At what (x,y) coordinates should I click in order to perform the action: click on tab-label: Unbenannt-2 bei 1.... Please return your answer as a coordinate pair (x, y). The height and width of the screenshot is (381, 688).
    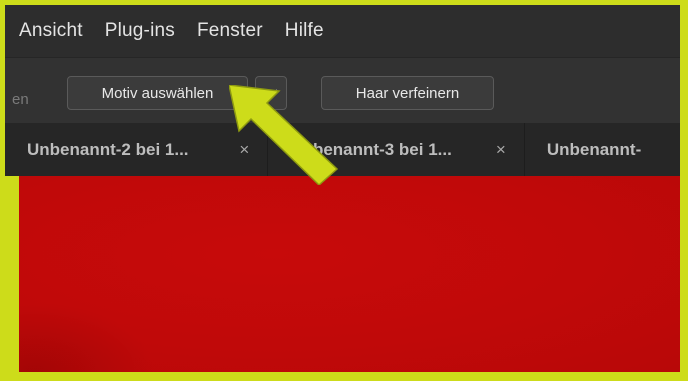
    Looking at the image, I should click on (108, 149).